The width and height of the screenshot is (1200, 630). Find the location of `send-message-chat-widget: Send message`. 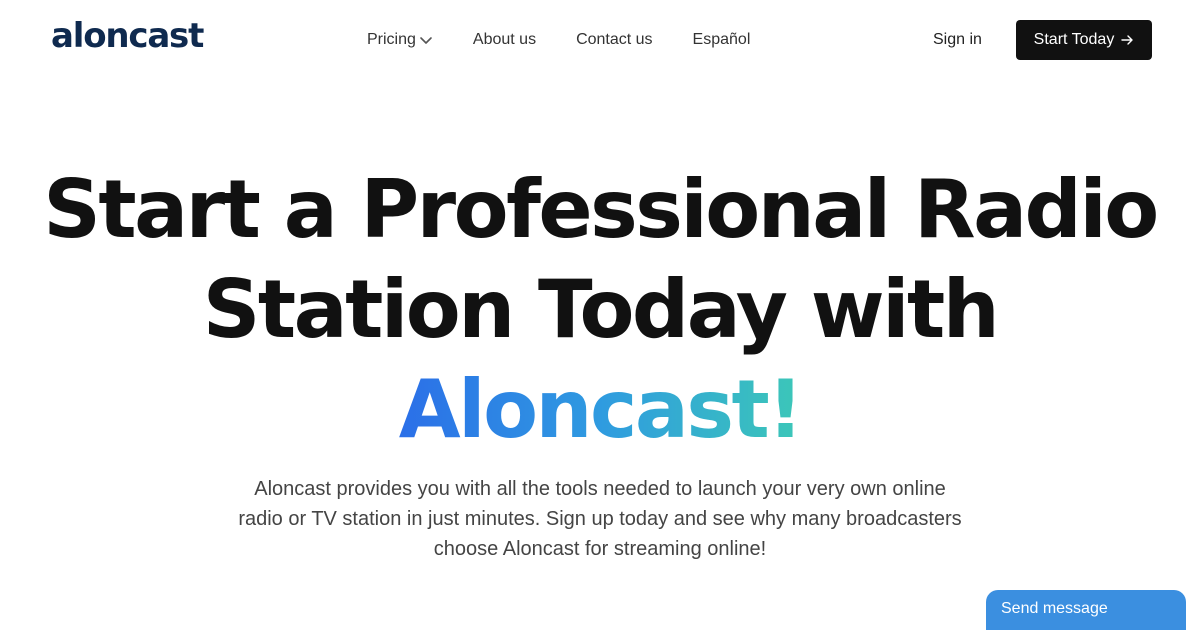

send-message-chat-widget: Send message is located at coordinates (1086, 610).